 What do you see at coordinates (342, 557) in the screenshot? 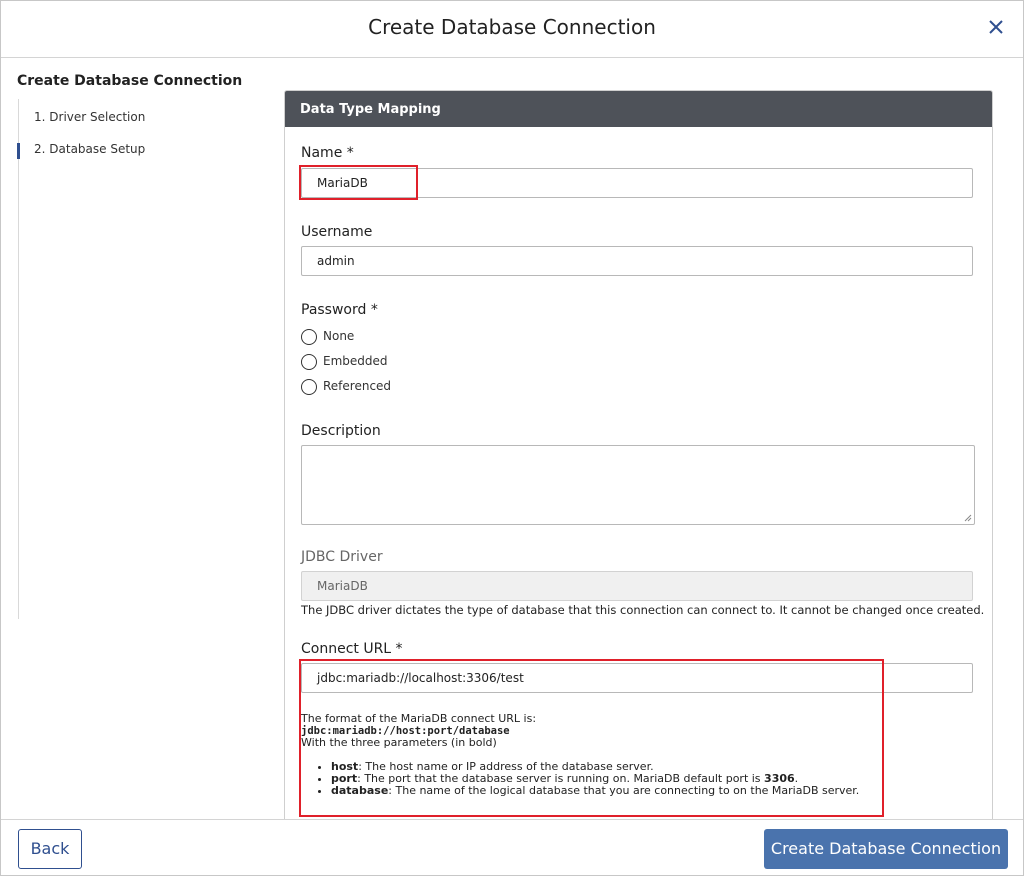
I see `jdbc-driver-label: JDBC Driver` at bounding box center [342, 557].